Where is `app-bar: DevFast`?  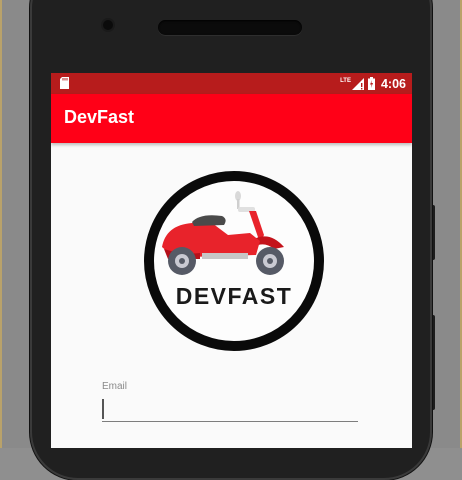
app-bar: DevFast is located at coordinates (231, 118).